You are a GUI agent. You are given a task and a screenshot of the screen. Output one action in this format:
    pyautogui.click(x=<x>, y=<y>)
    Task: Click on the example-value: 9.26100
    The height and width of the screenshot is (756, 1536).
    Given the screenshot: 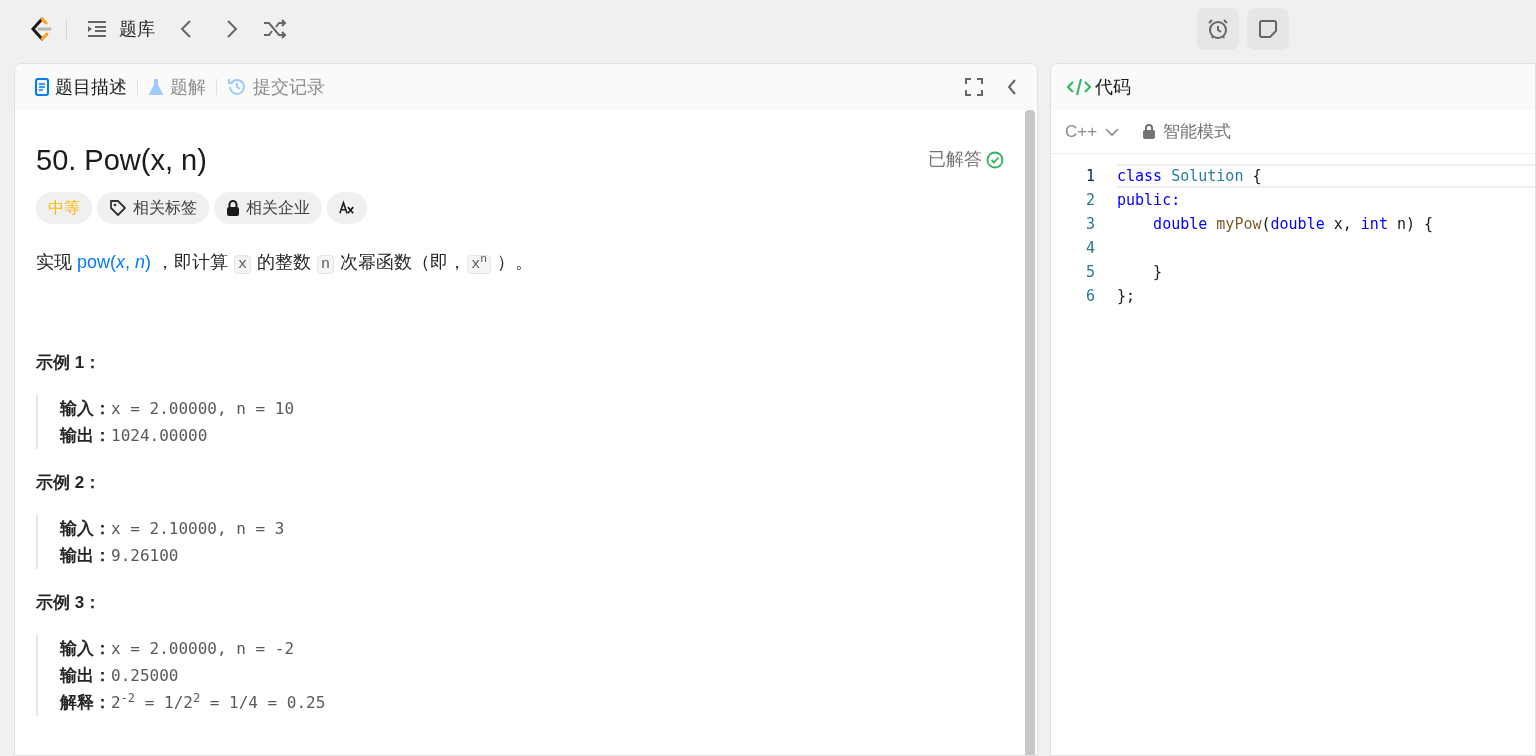 What is the action you would take?
    pyautogui.click(x=145, y=556)
    